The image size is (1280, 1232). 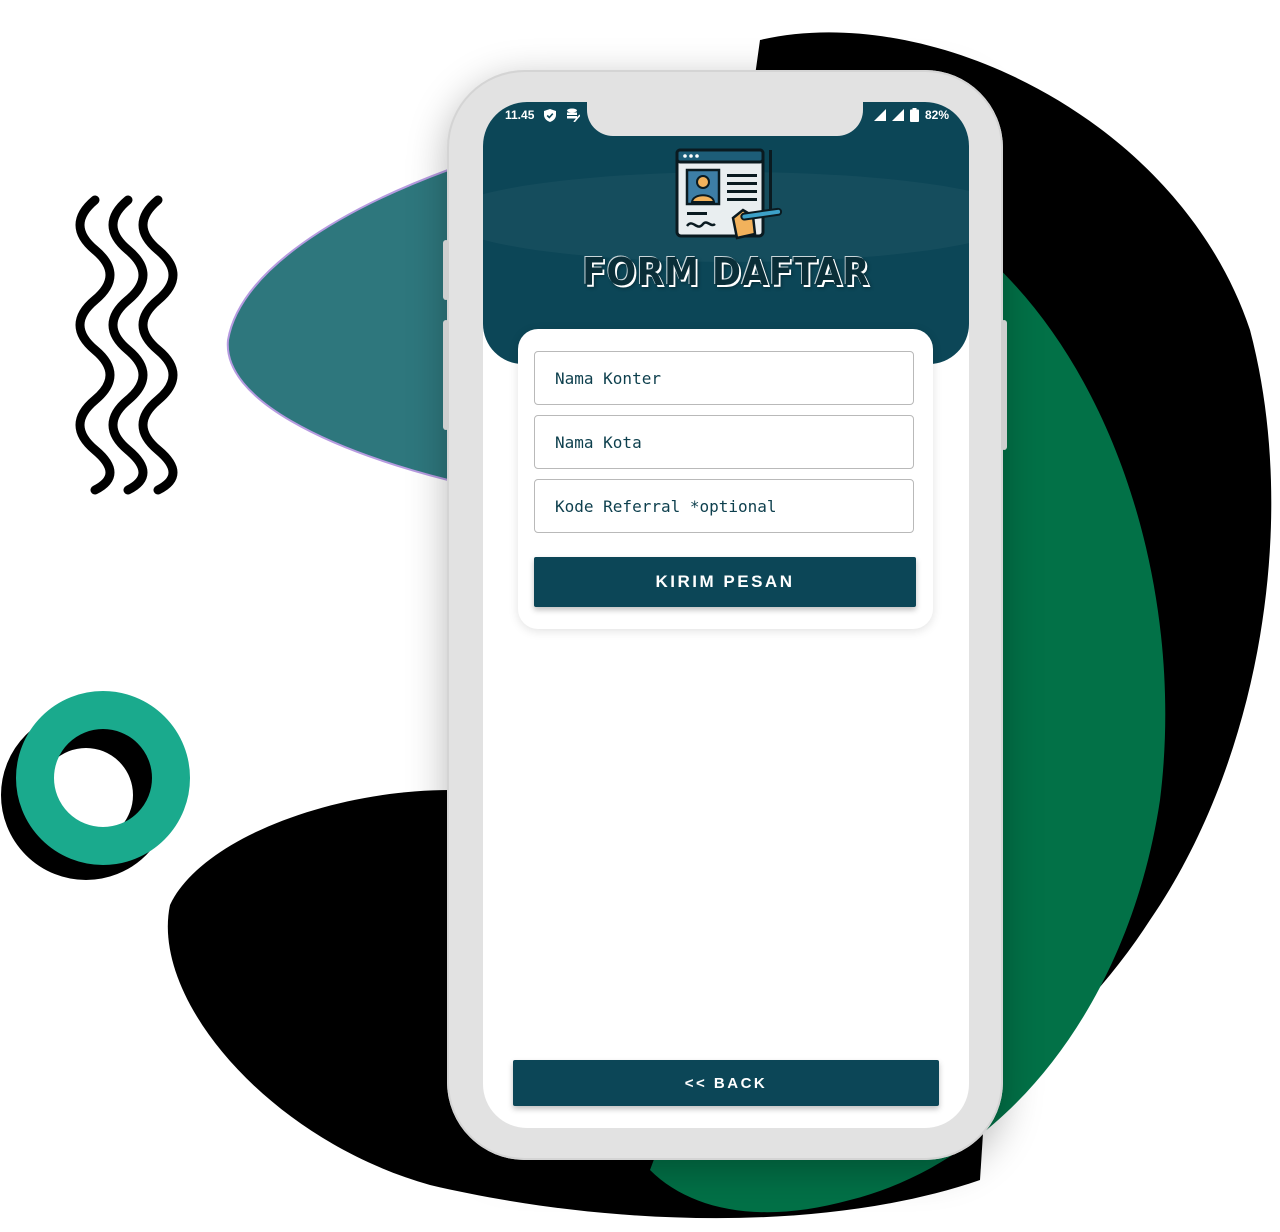 What do you see at coordinates (724, 442) in the screenshot?
I see `nama-kota-input` at bounding box center [724, 442].